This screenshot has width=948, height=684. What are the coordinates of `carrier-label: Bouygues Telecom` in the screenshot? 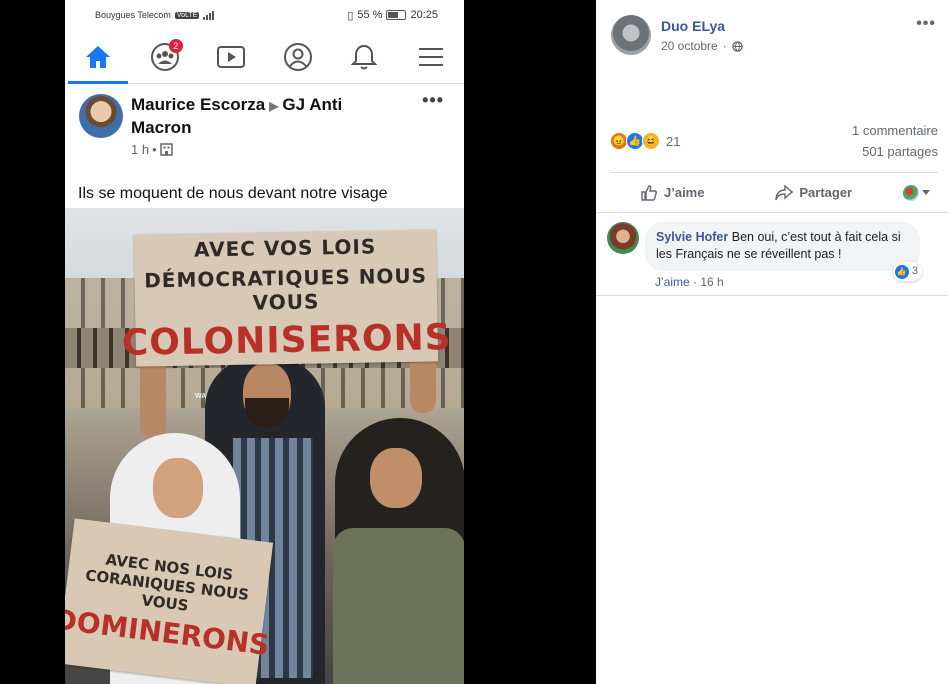 It's located at (133, 15).